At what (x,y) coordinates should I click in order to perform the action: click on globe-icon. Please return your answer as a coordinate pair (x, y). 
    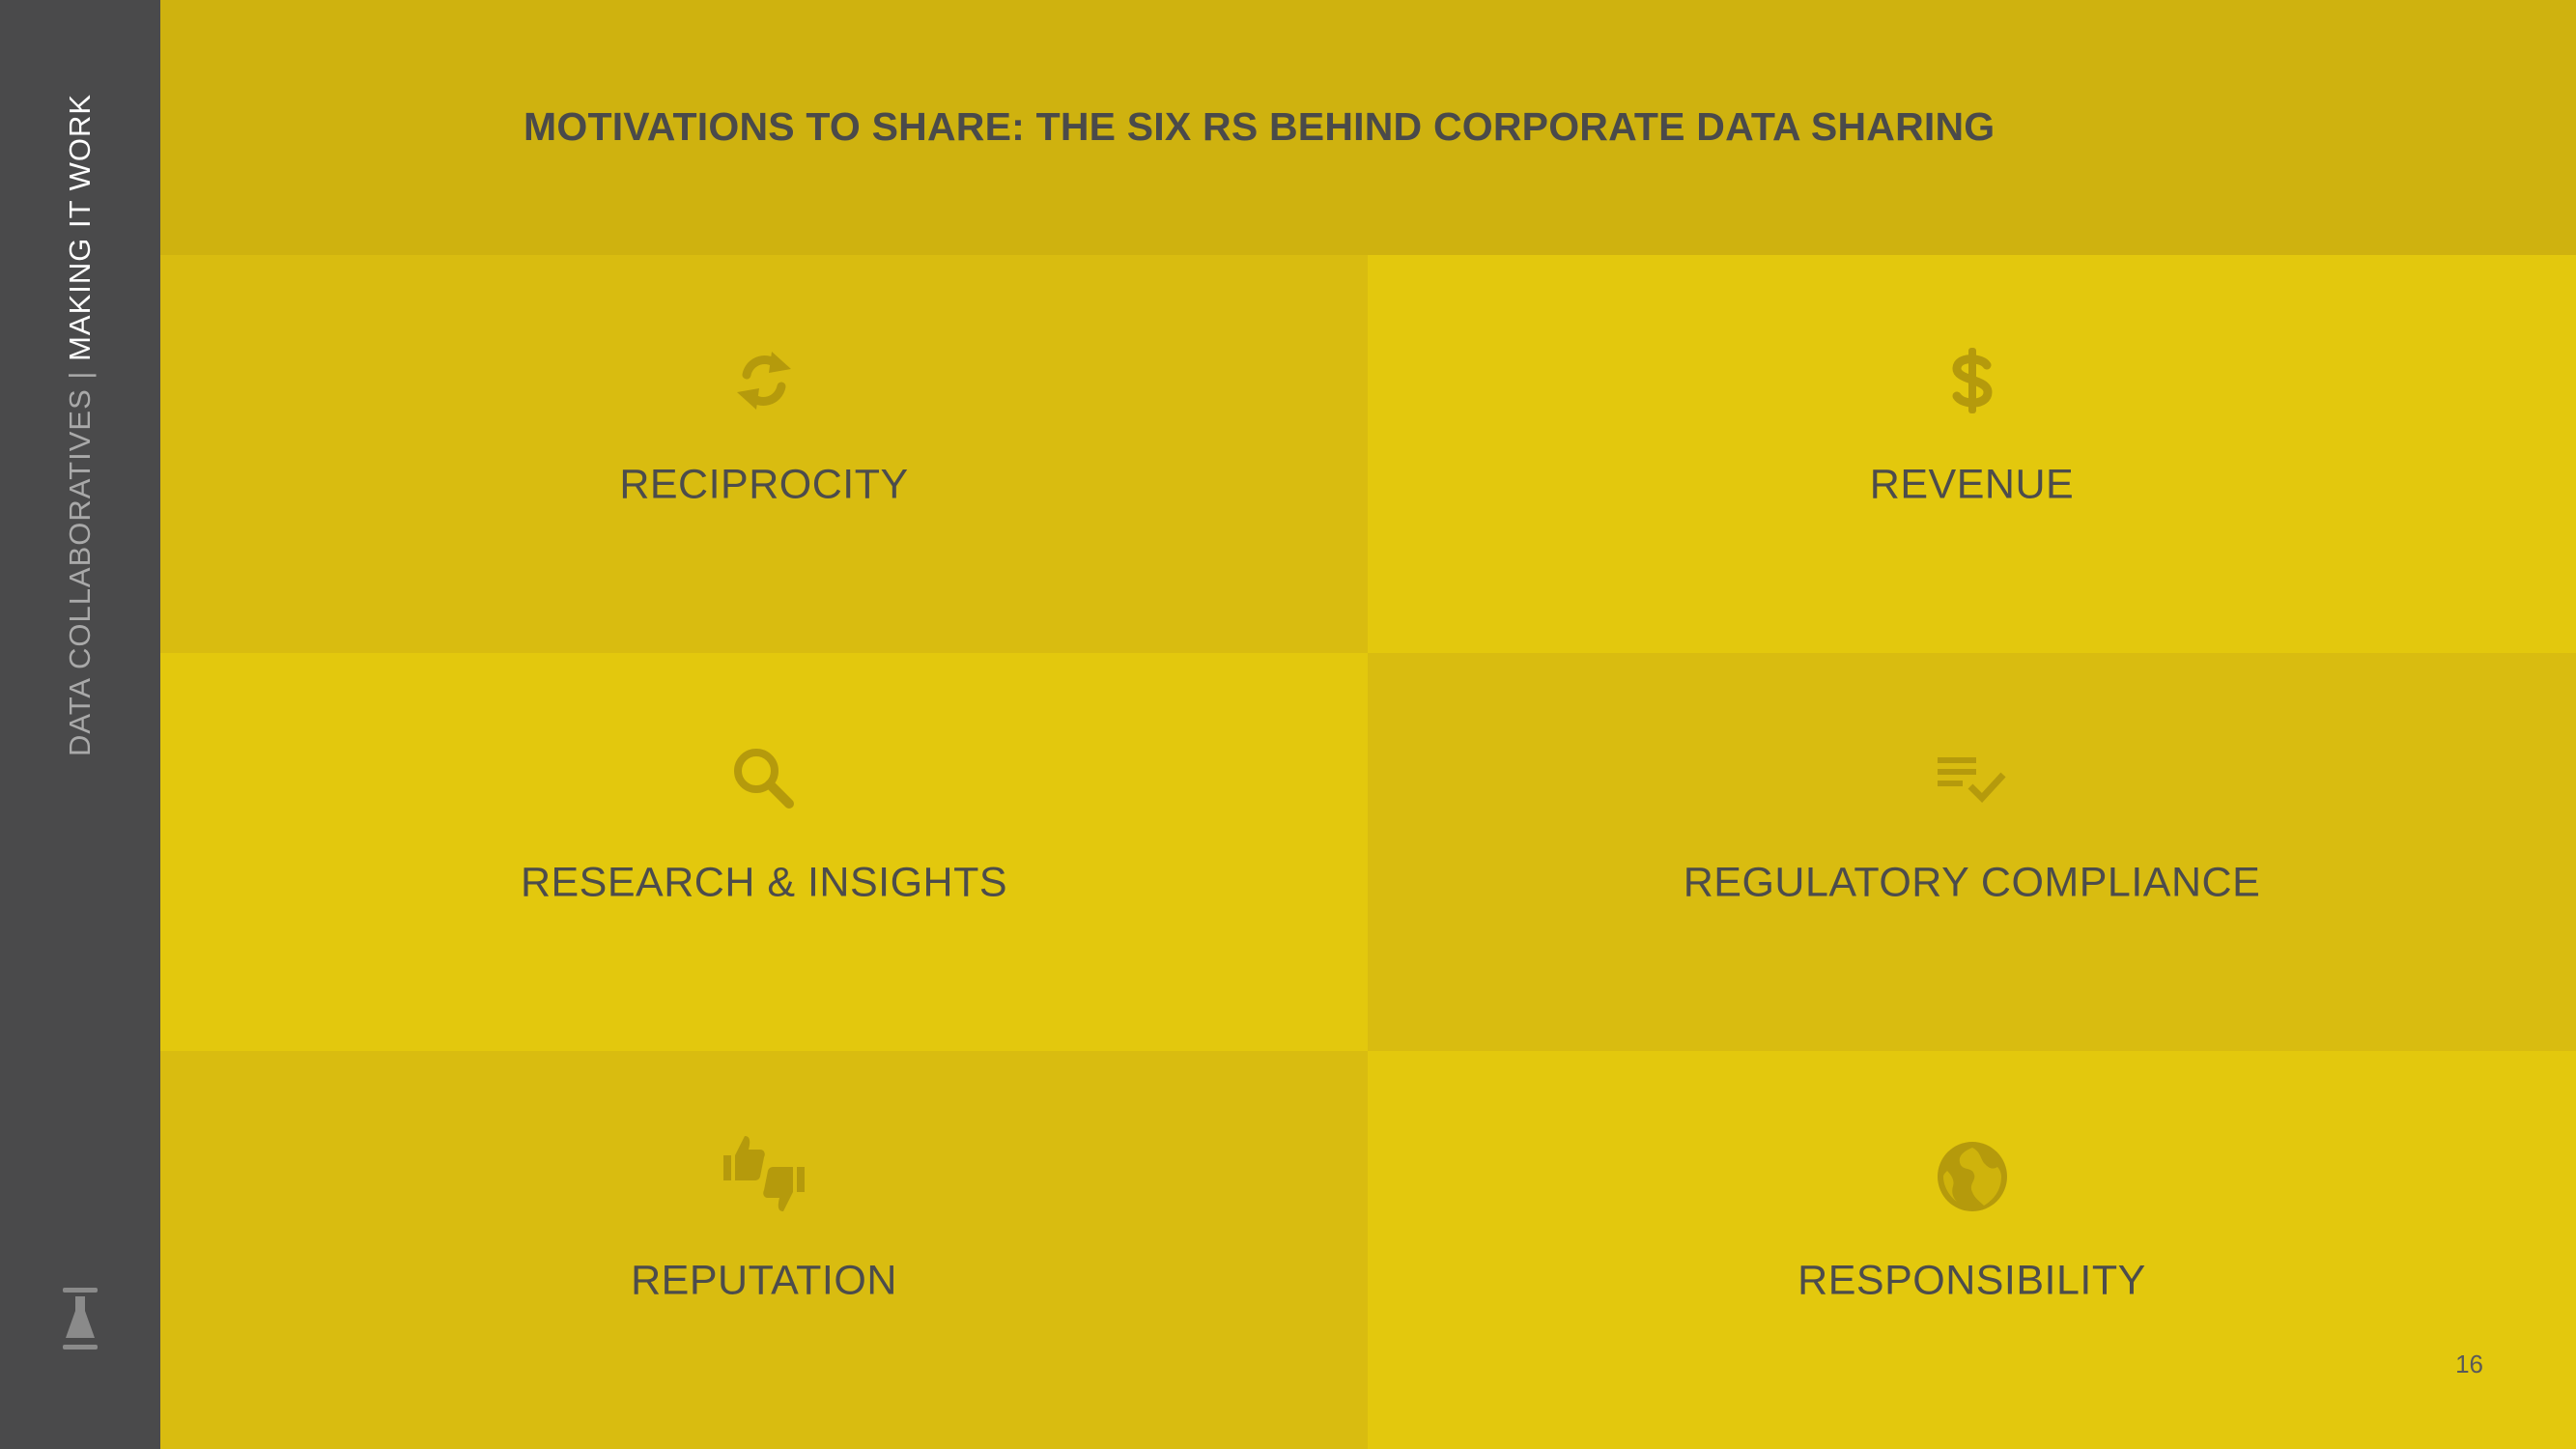
    Looking at the image, I should click on (1972, 1176).